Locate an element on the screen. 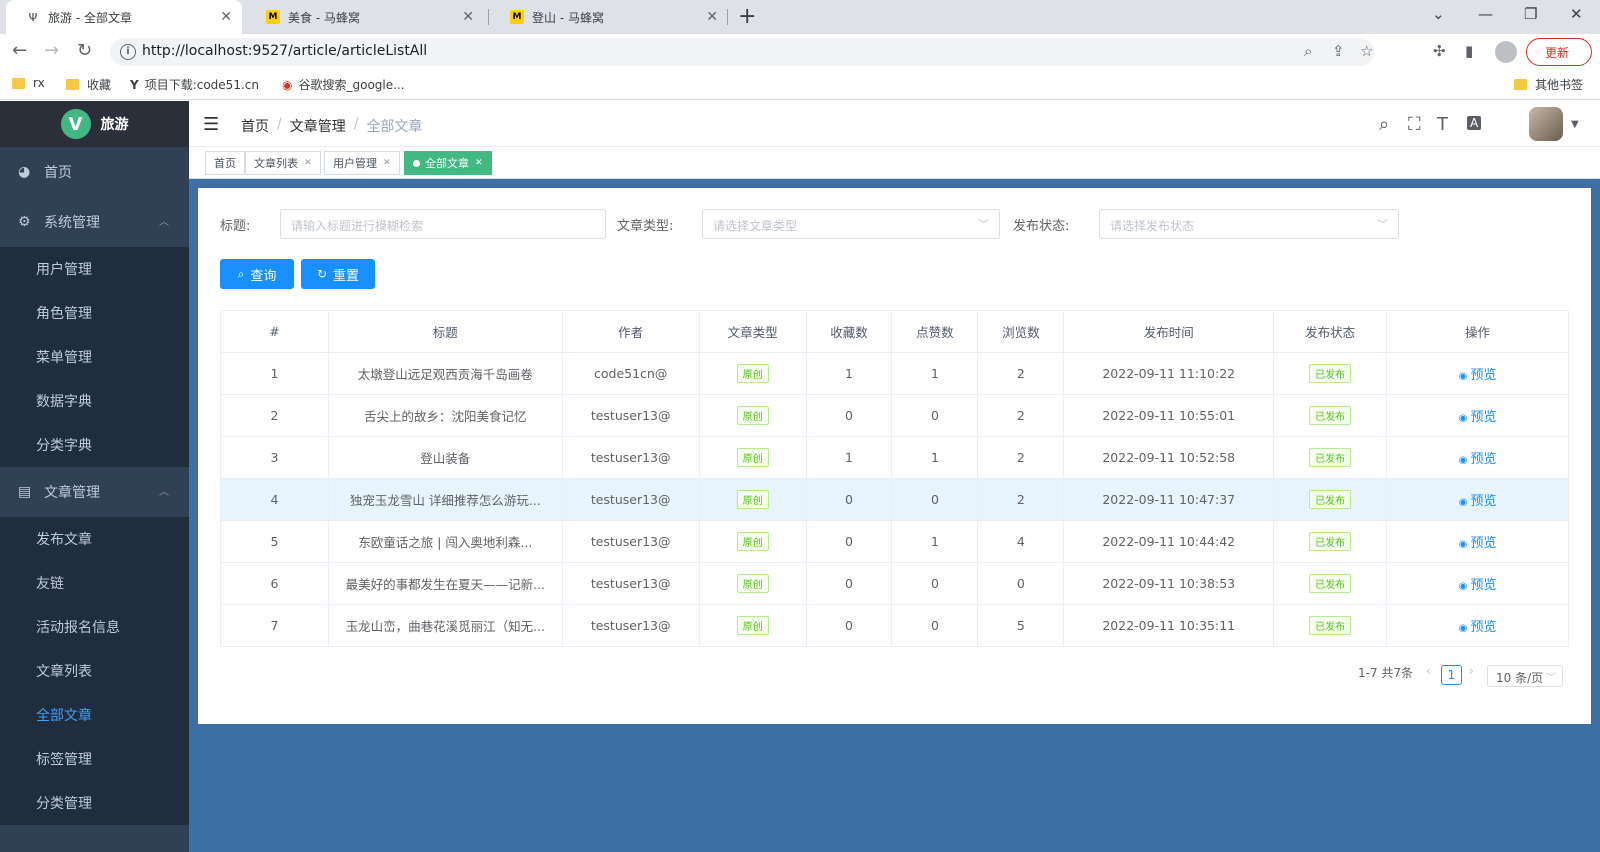 This screenshot has width=1600, height=852. bookmark-folder: rx is located at coordinates (28, 83).